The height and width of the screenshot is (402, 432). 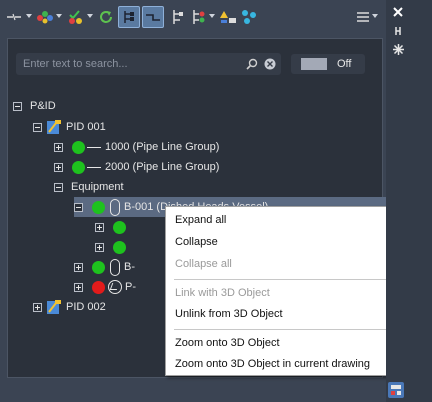 I want to click on toggle-switch, so click(x=314, y=64).